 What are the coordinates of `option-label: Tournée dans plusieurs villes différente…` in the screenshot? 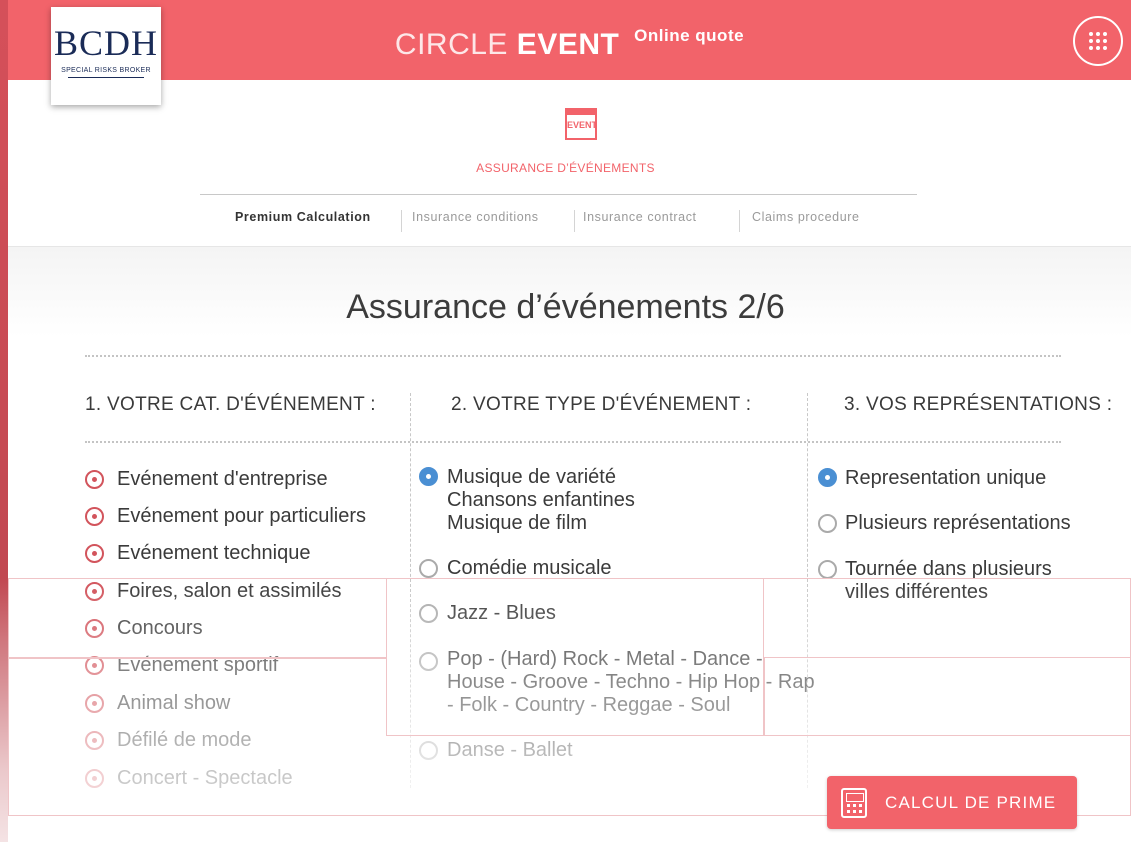 It's located at (948, 581).